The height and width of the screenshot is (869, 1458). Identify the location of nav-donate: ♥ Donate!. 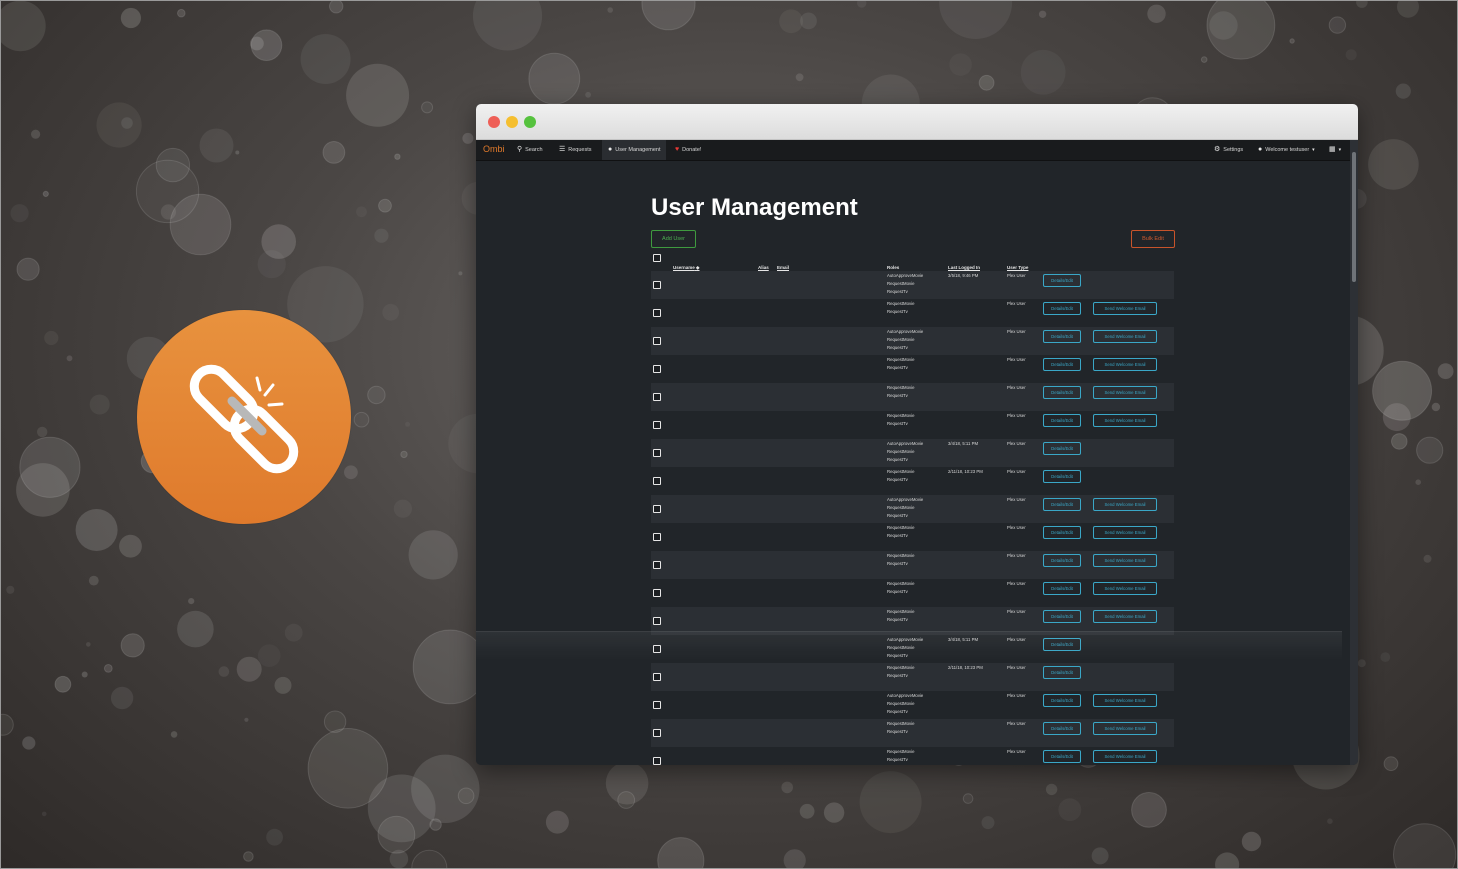
(688, 150).